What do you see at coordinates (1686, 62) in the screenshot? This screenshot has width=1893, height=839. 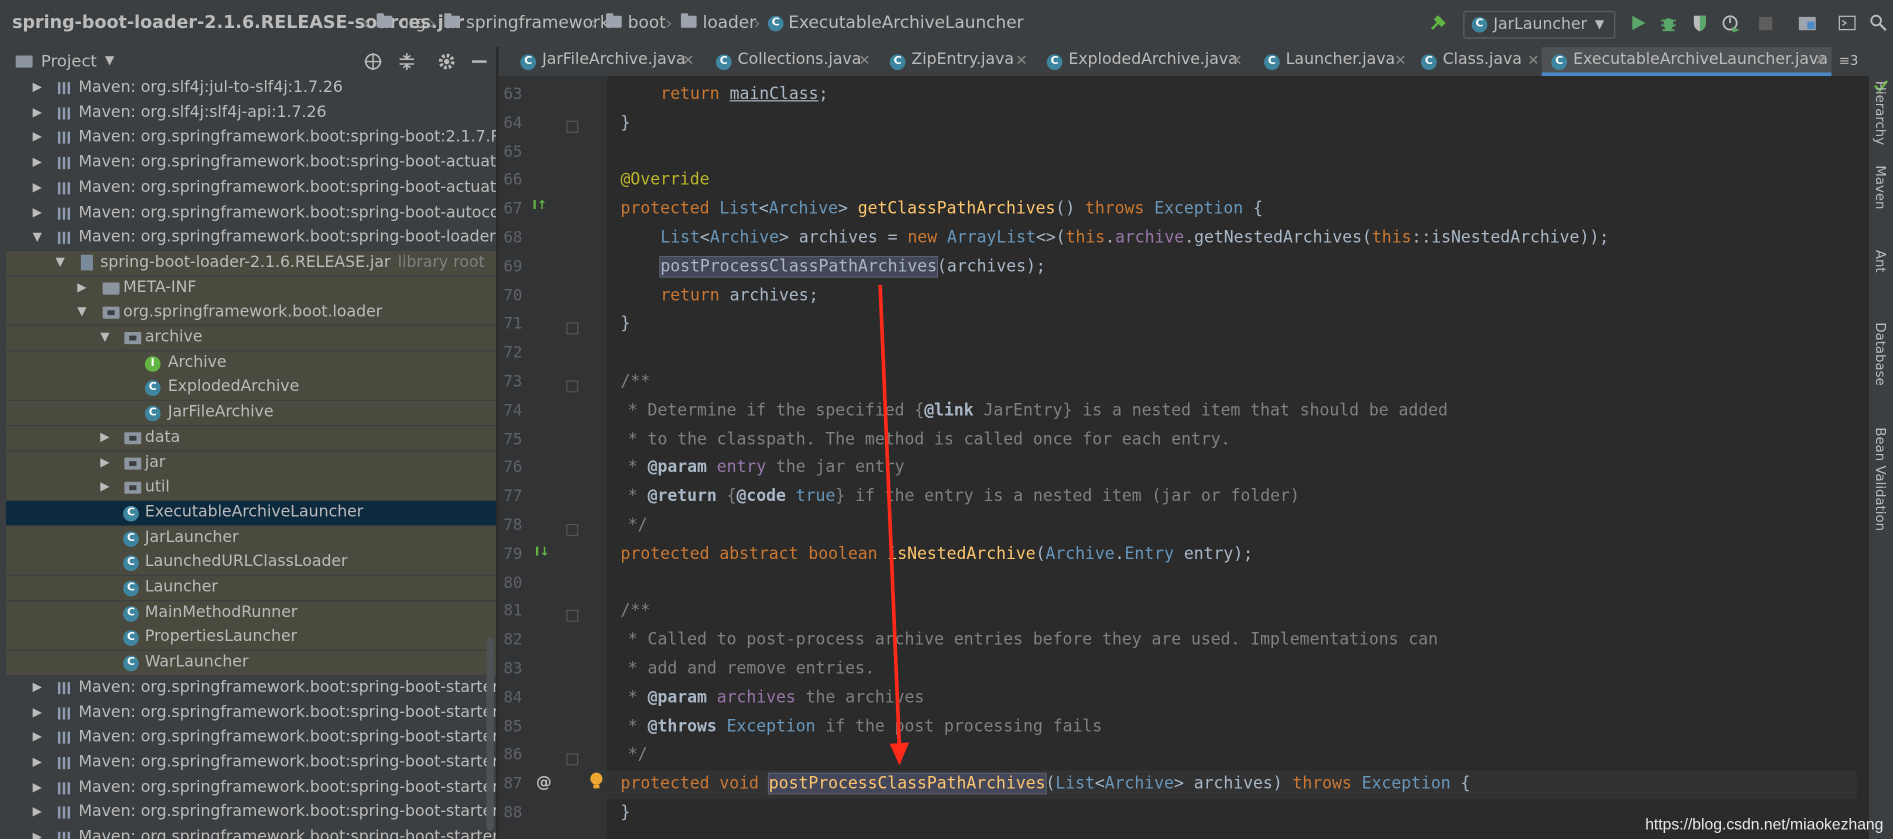 I see `tab-executablearchivelauncher: C ExecutableArchiveLauncher.java ✕` at bounding box center [1686, 62].